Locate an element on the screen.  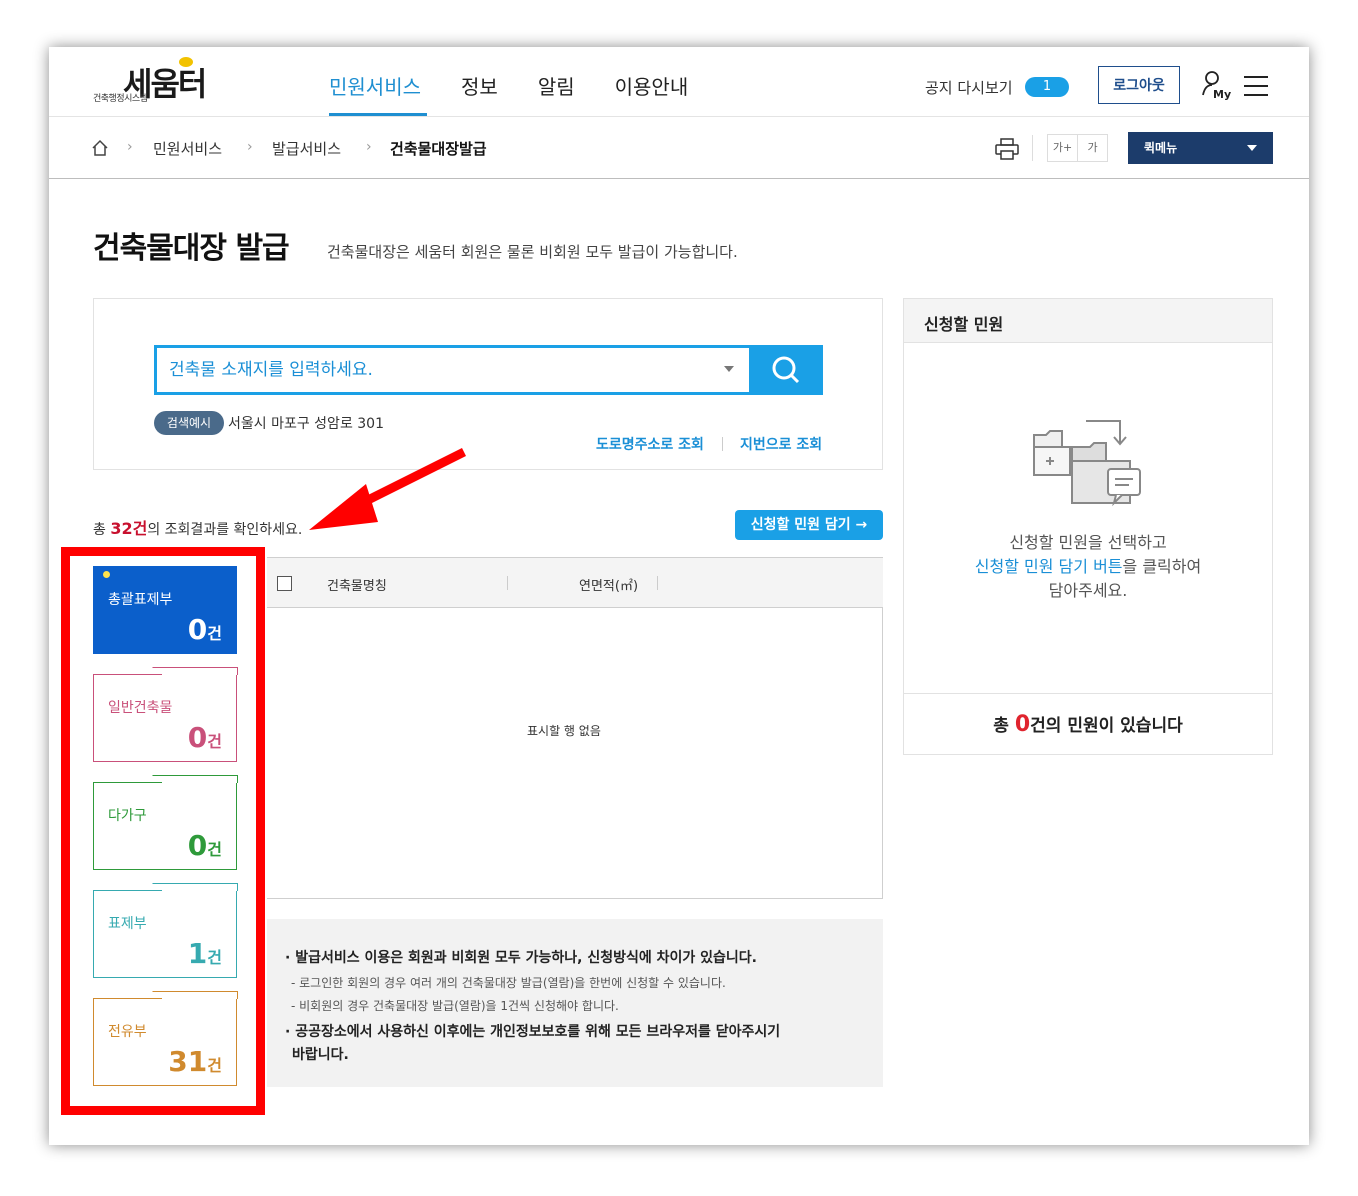
font-smaller-button: 가 is located at coordinates (1092, 148).